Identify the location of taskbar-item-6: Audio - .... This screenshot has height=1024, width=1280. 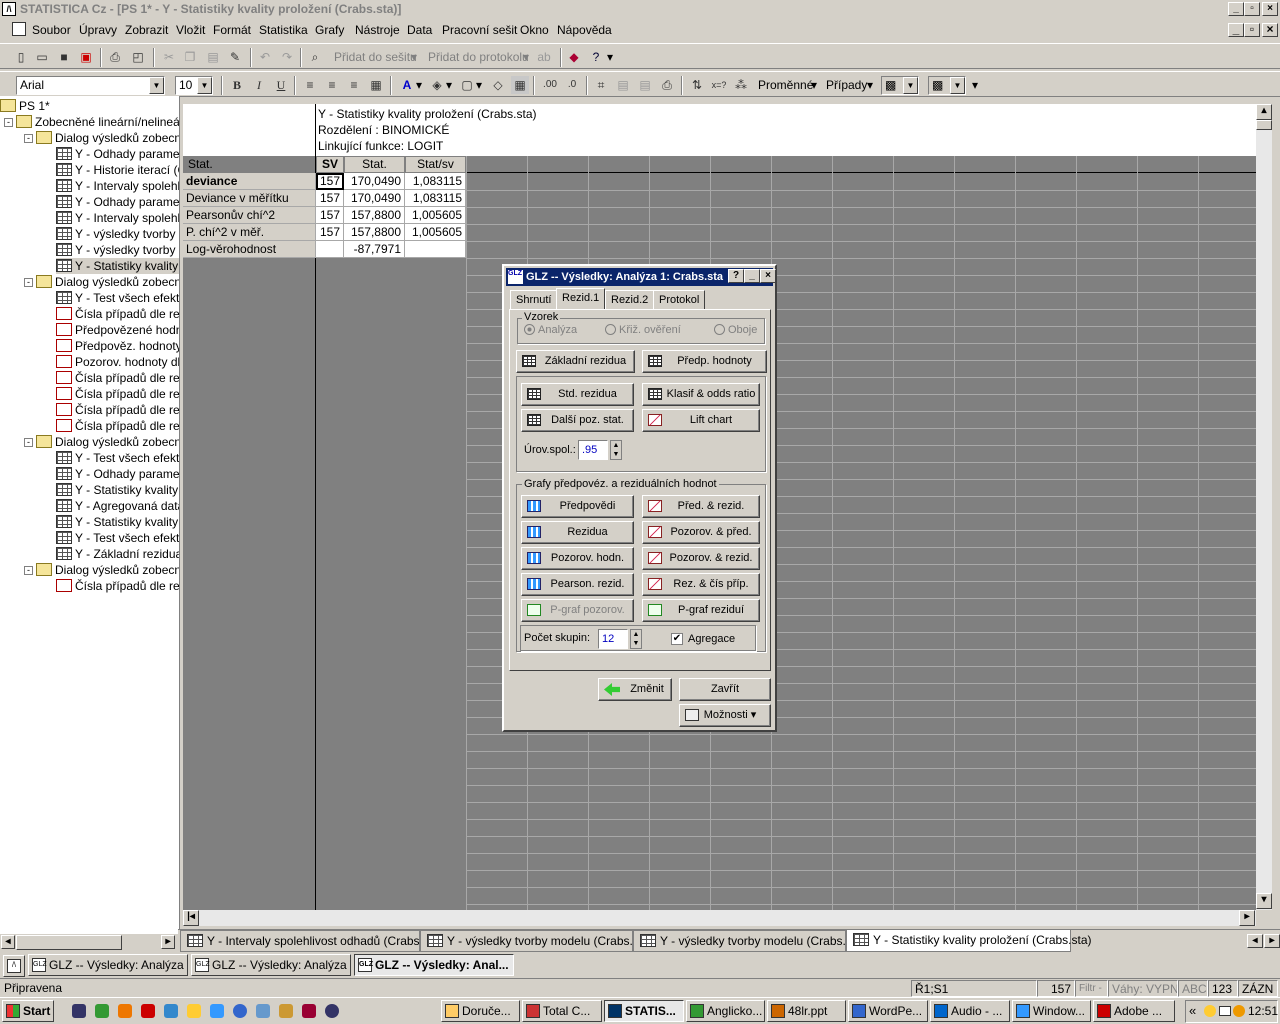
(970, 1011).